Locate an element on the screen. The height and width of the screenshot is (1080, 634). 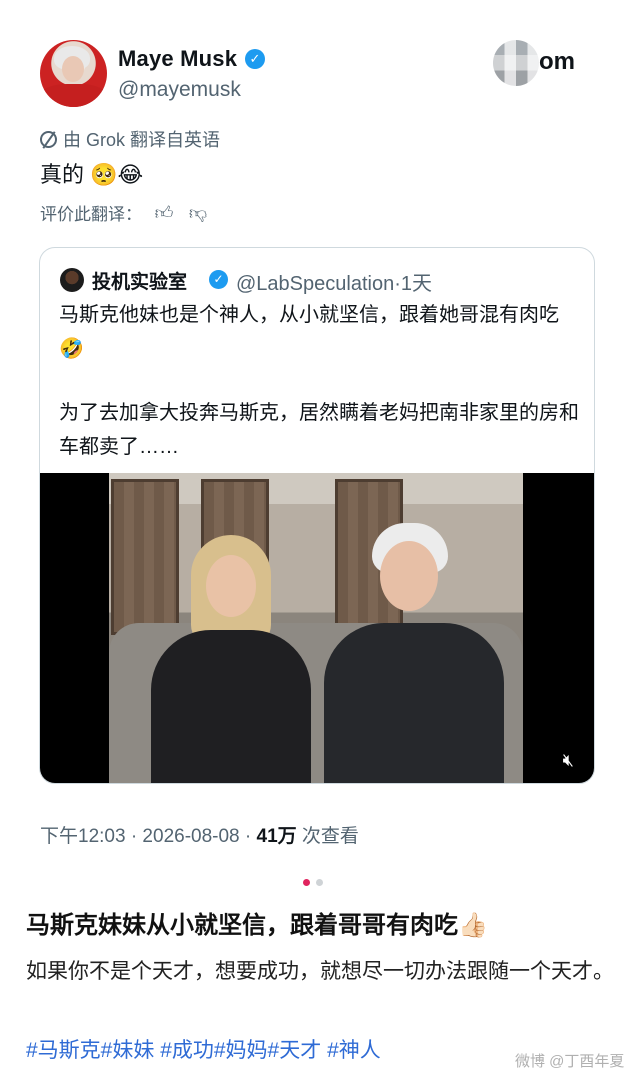
view-label: 次查看 is located at coordinates (327, 836).